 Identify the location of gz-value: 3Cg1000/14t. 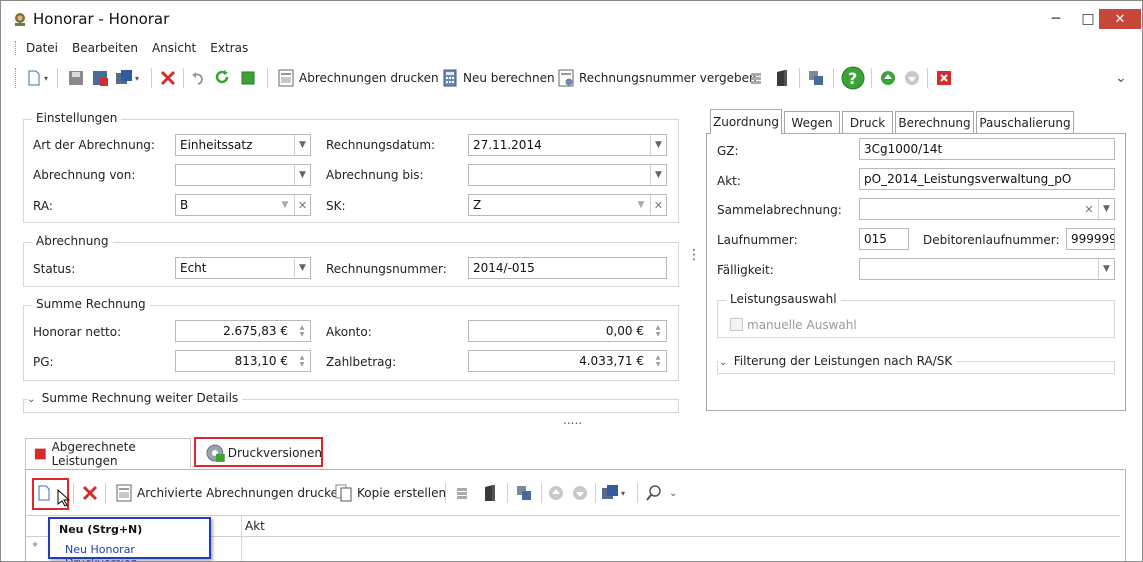
(903, 149).